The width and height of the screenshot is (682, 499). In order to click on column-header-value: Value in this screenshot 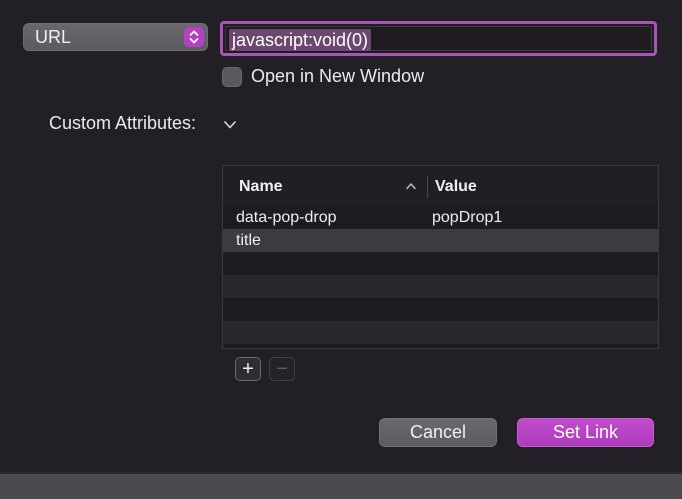, I will do `click(456, 187)`.